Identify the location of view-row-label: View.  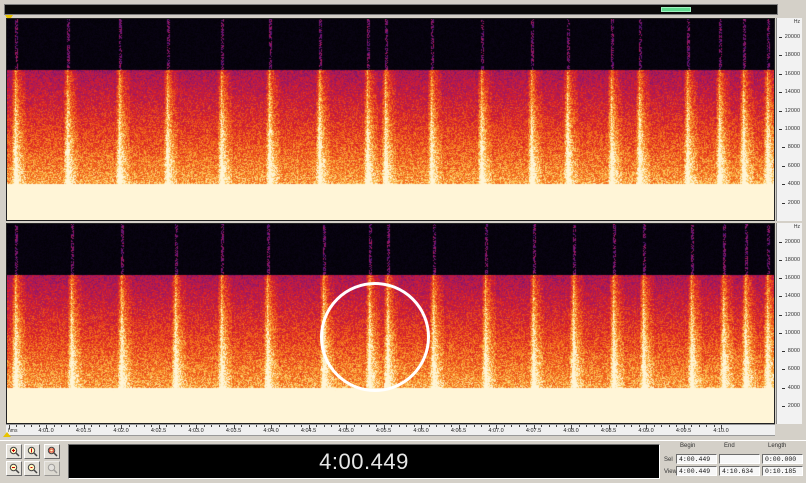
(670, 472).